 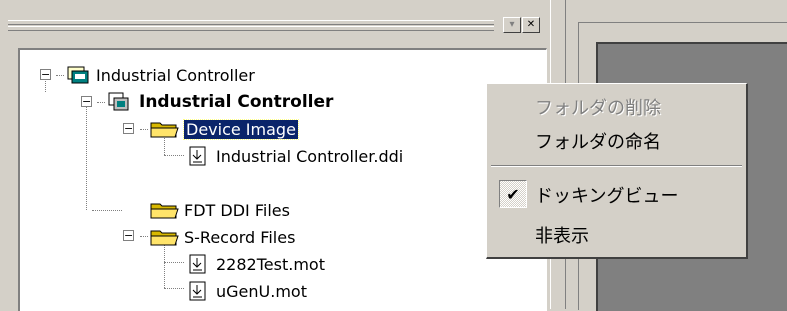 I want to click on checkmark-glyph: ✔, so click(x=513, y=194).